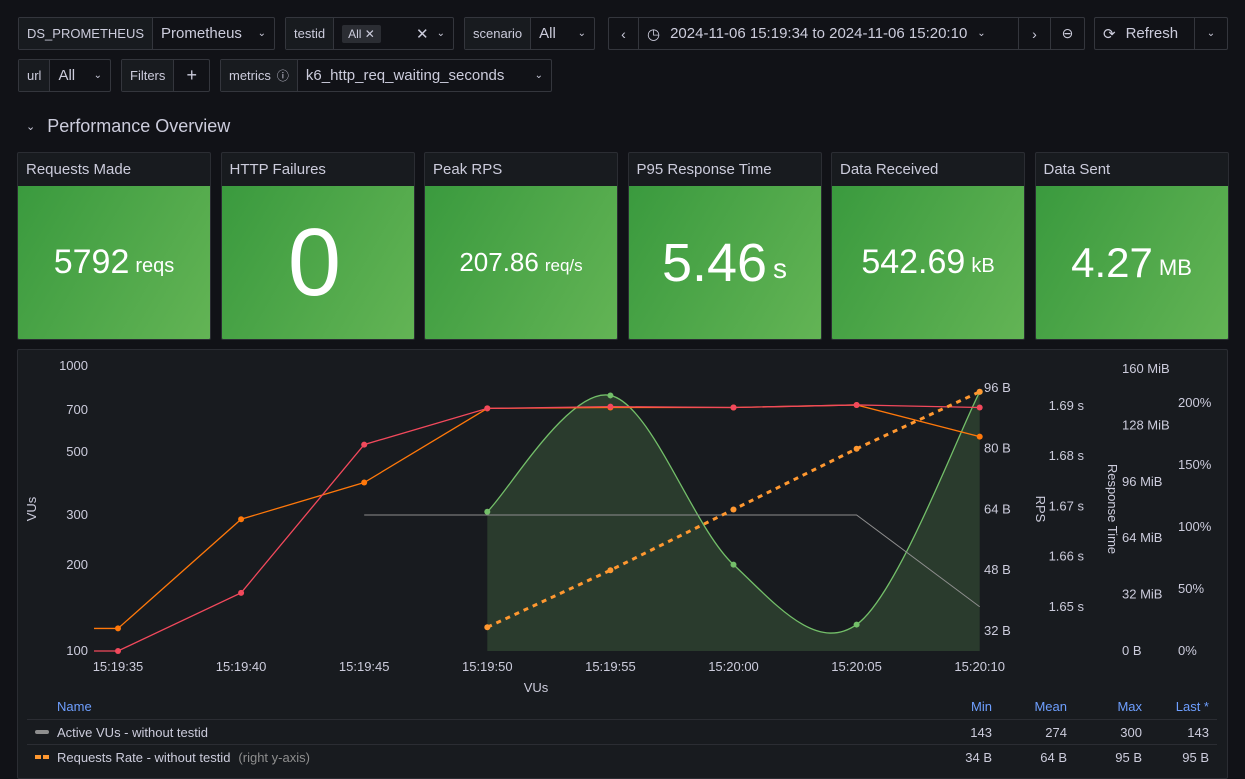  I want to click on legend-header-max: Max, so click(1104, 706).